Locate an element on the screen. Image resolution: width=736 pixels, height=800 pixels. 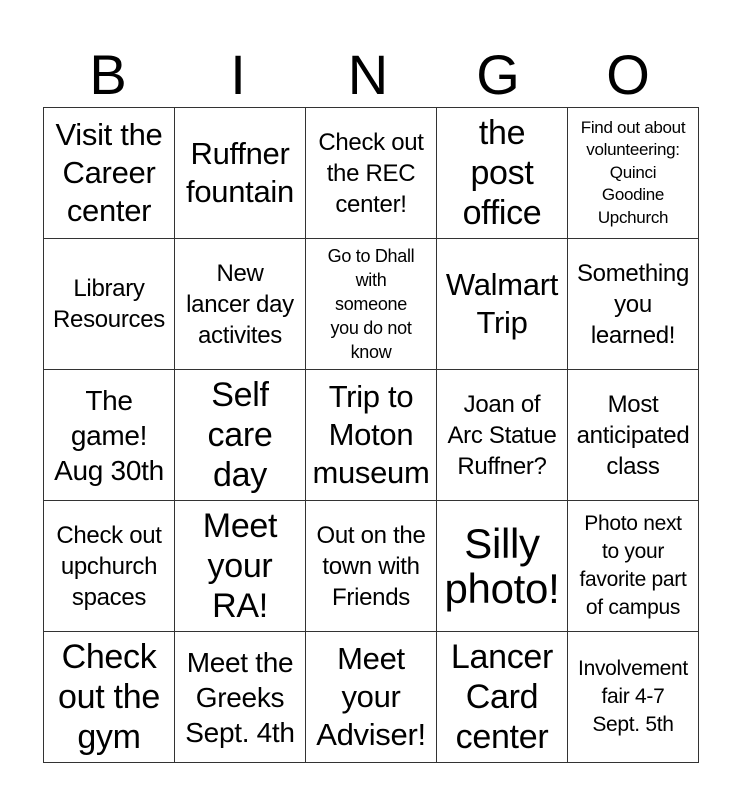
cell-label: The game! Aug 30th is located at coordinates (109, 435).